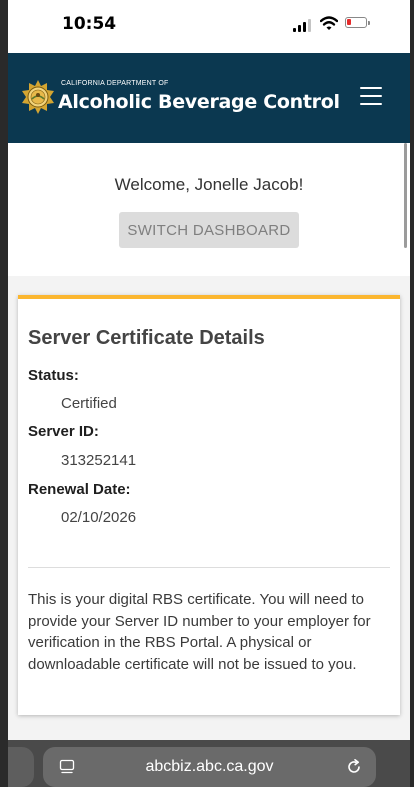  What do you see at coordinates (209, 230) in the screenshot?
I see `switch-dashboard-button: SWITCH DASHBOARD` at bounding box center [209, 230].